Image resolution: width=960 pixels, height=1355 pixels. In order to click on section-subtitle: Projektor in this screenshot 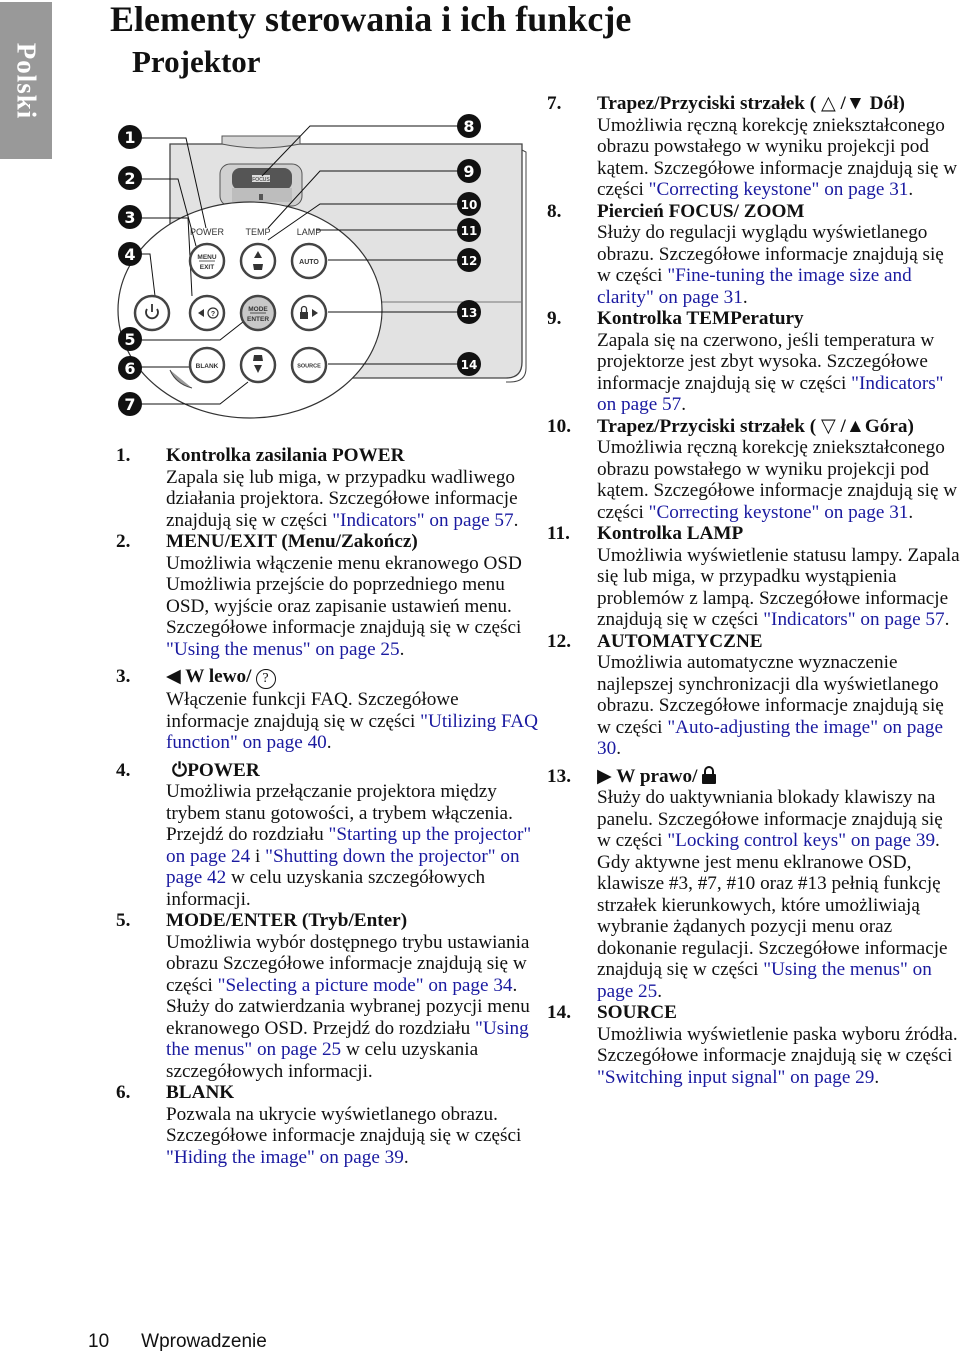, I will do `click(196, 61)`.